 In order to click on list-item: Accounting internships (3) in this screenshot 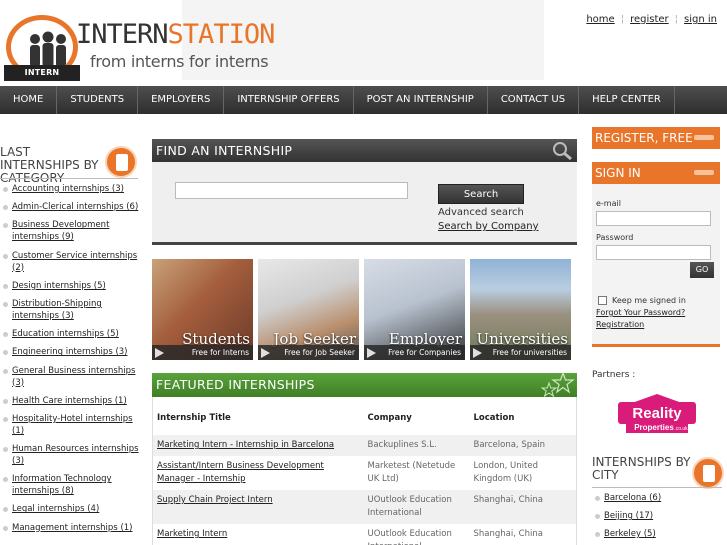, I will do `click(70, 189)`.